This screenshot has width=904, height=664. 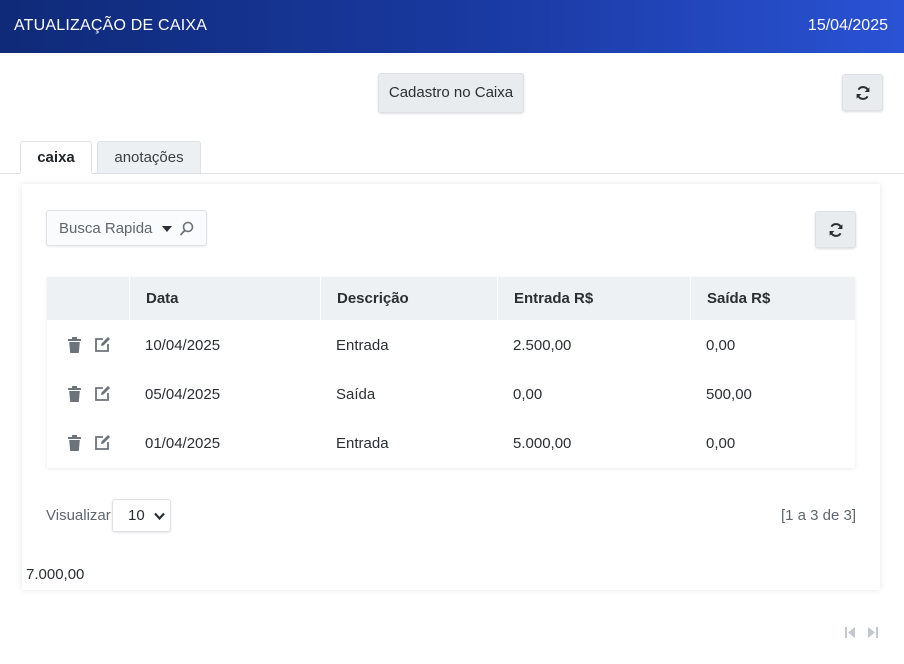 I want to click on cell-saida: 500,00, so click(x=729, y=394).